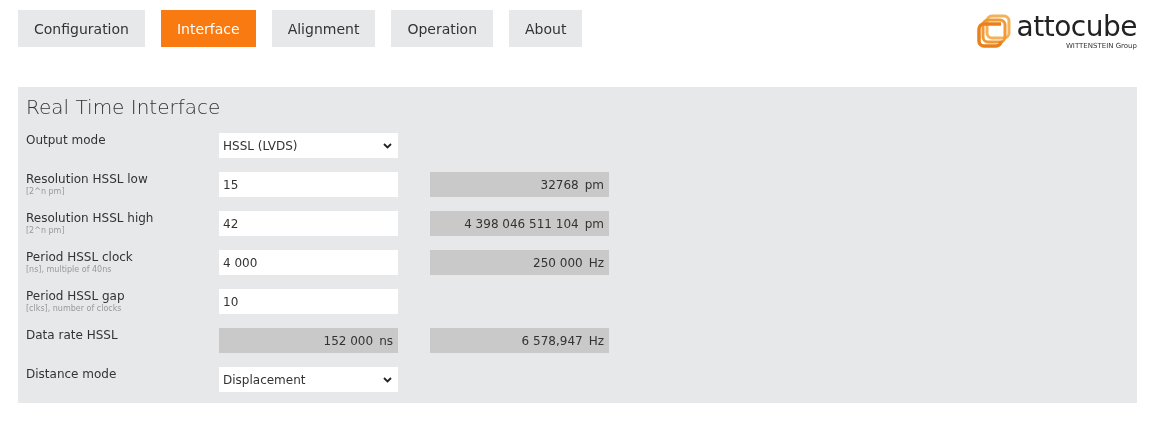 The height and width of the screenshot is (429, 1155). Describe the element at coordinates (308, 184) in the screenshot. I see `input-field: 15` at that location.